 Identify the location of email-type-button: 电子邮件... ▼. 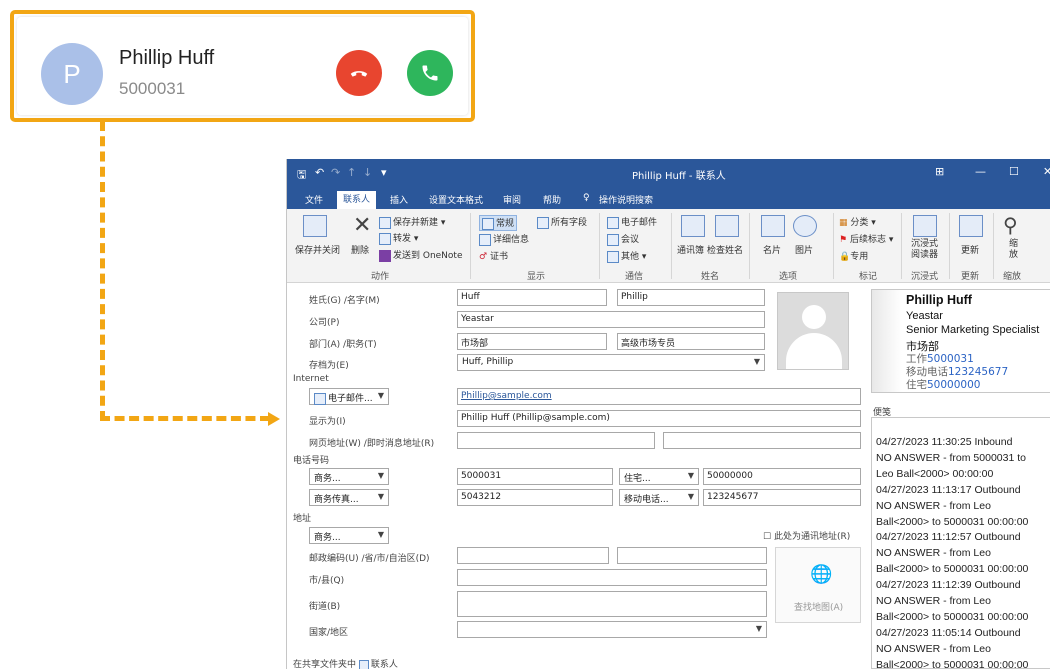
(349, 396).